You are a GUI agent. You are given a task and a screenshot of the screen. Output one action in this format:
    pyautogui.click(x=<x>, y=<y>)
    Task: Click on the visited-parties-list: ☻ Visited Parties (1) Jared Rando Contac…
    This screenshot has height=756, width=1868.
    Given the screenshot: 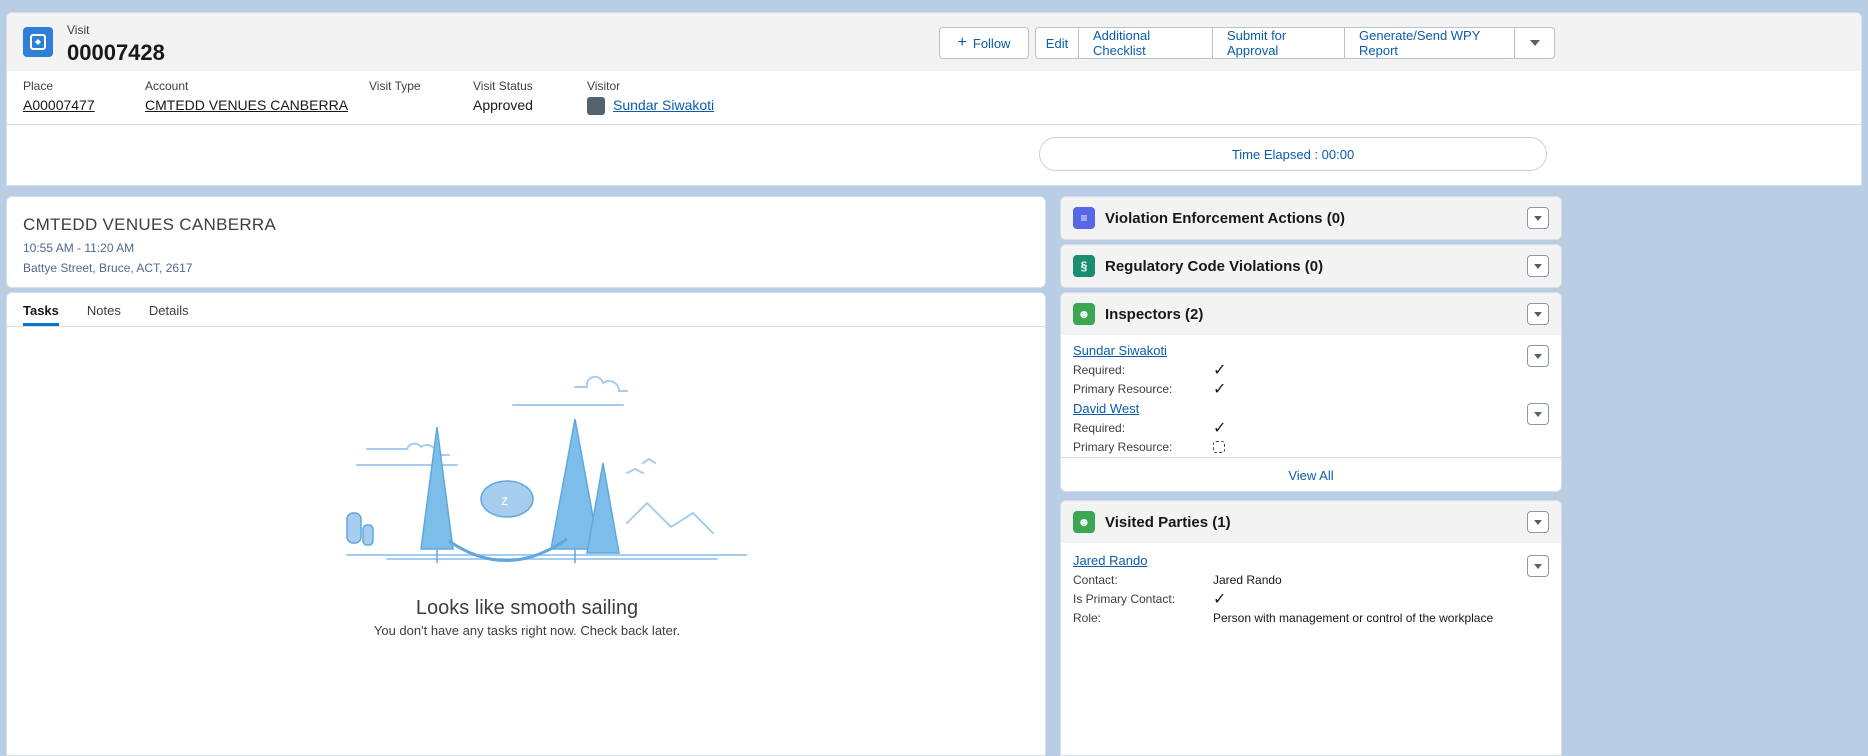 What is the action you would take?
    pyautogui.click(x=1311, y=628)
    